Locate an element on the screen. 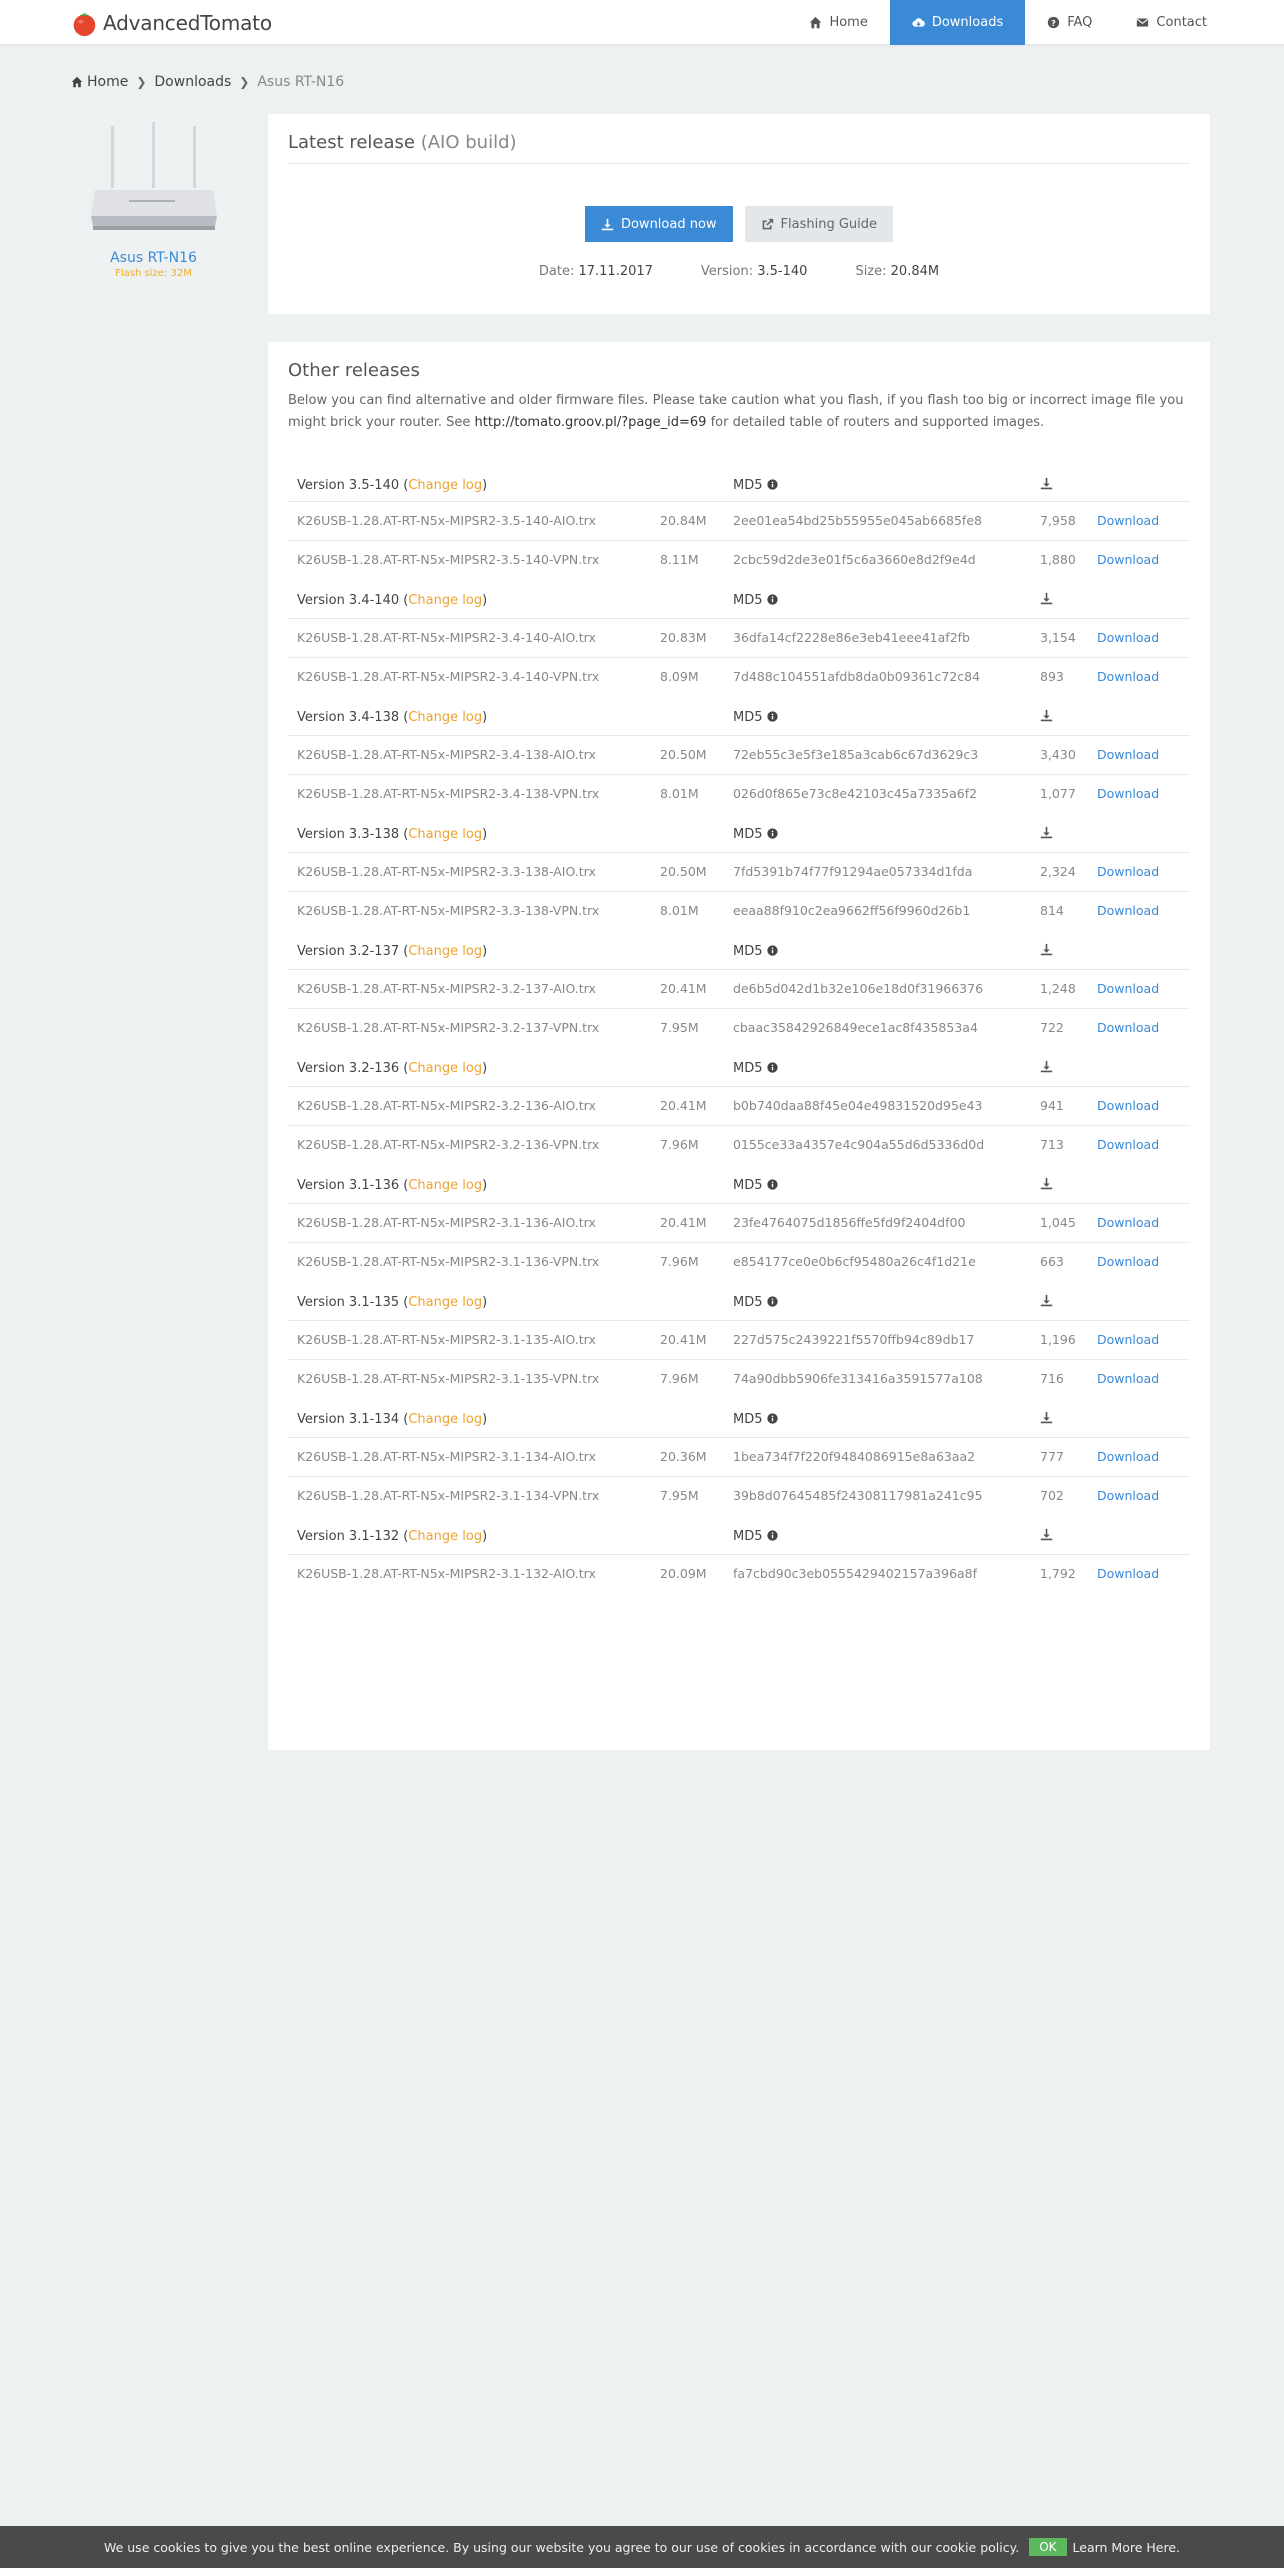 The height and width of the screenshot is (2568, 1284). file-size: 20.83M is located at coordinates (696, 638).